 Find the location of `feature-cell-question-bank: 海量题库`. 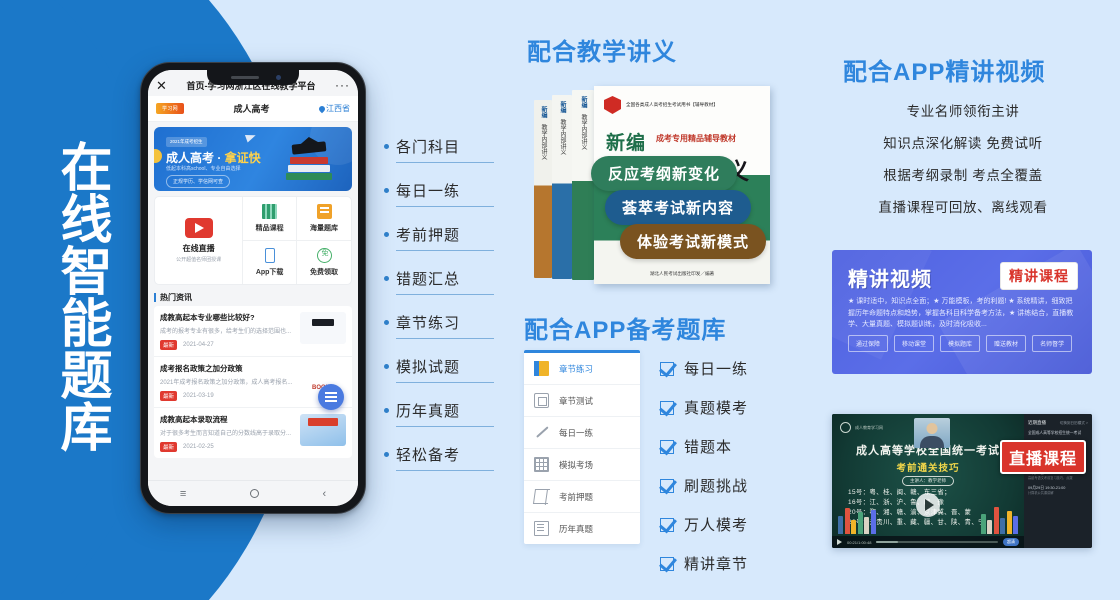

feature-cell-question-bank: 海量题库 is located at coordinates (324, 219).